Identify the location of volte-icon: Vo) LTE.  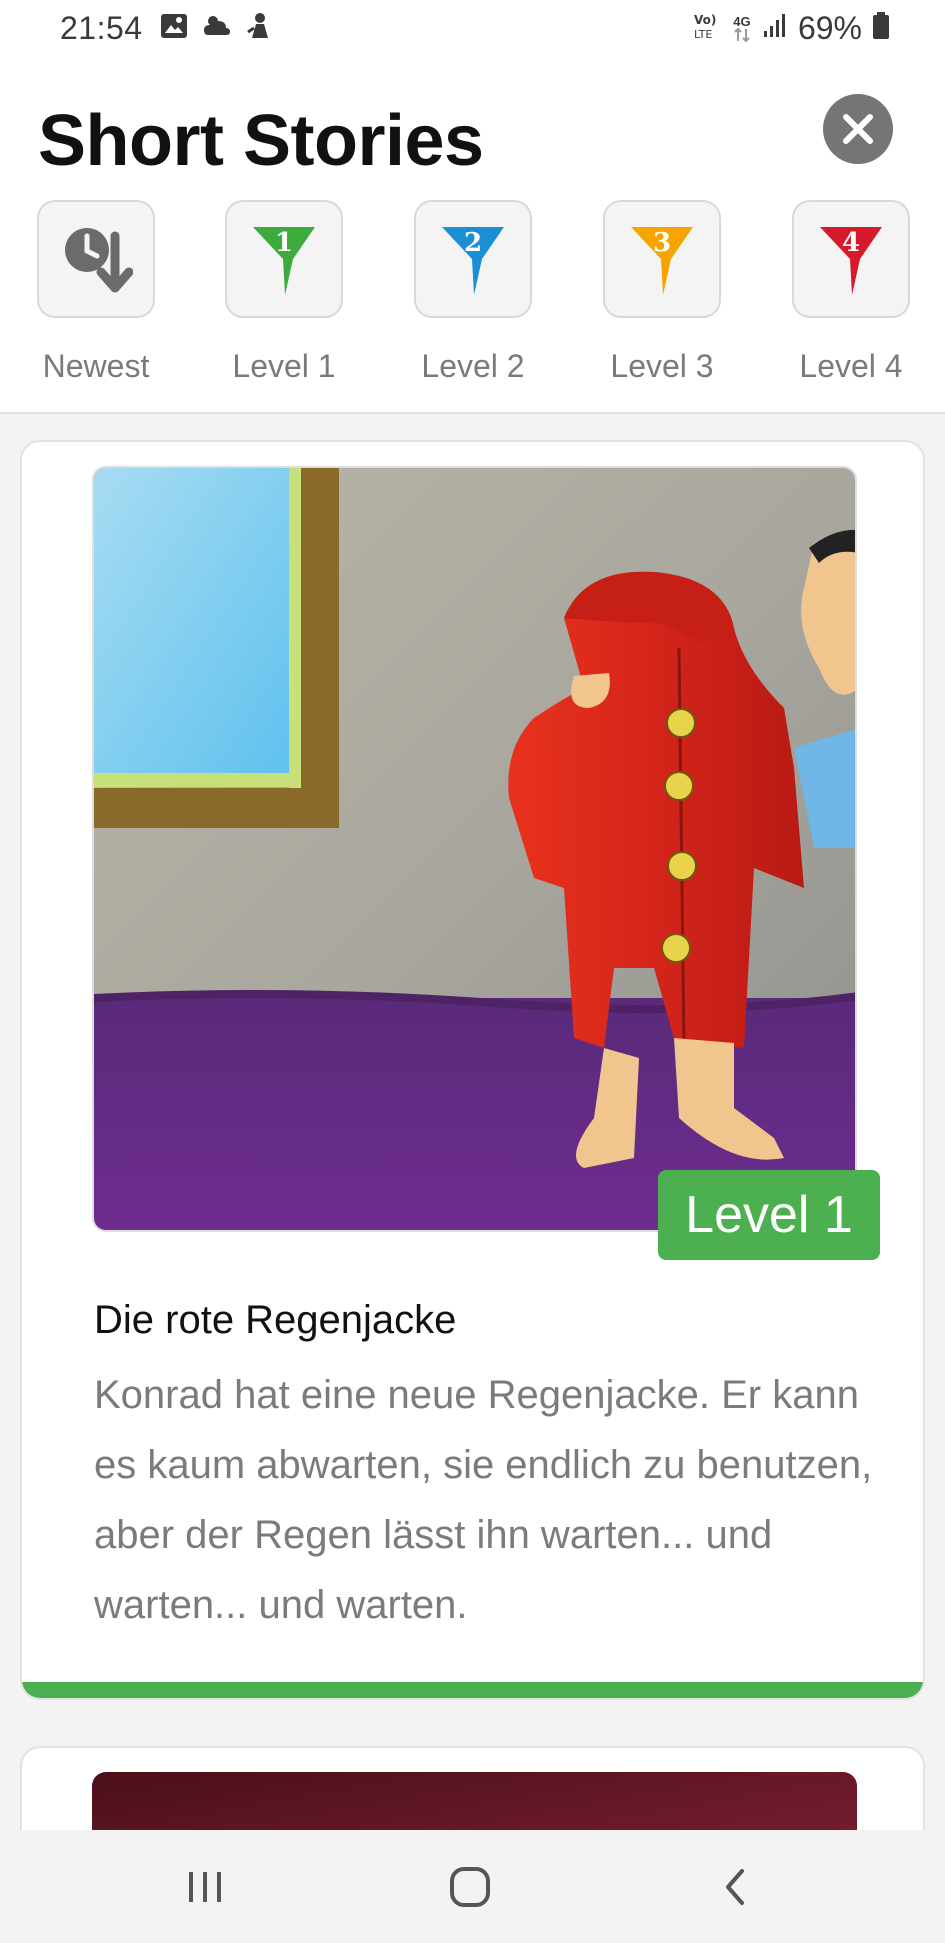
(707, 28).